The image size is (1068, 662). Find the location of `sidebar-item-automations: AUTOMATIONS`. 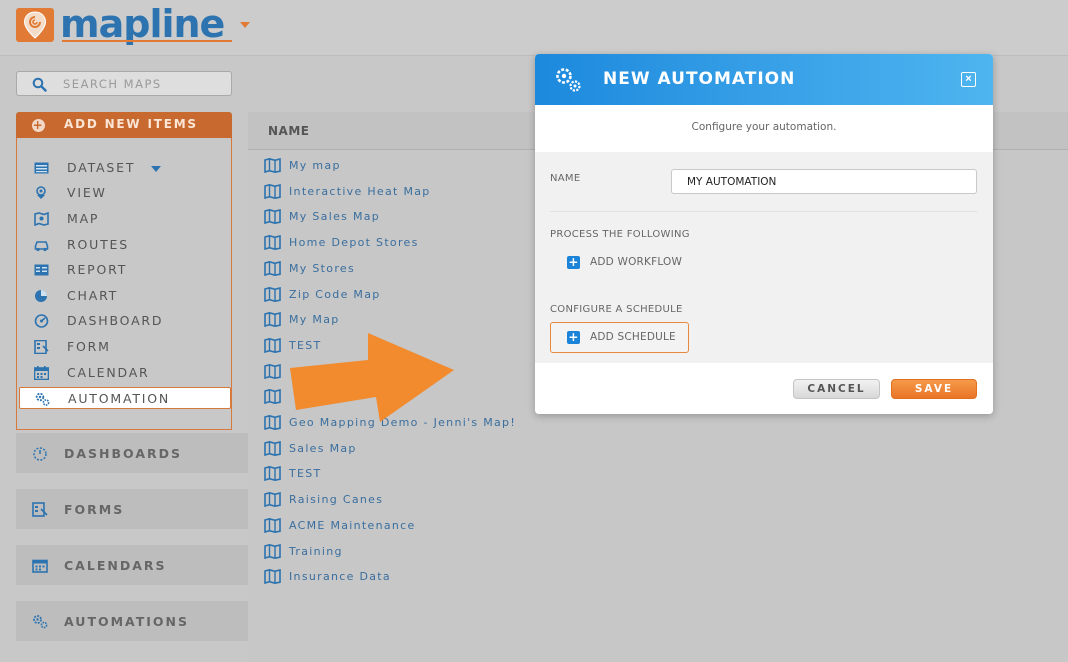

sidebar-item-automations: AUTOMATIONS is located at coordinates (132, 621).